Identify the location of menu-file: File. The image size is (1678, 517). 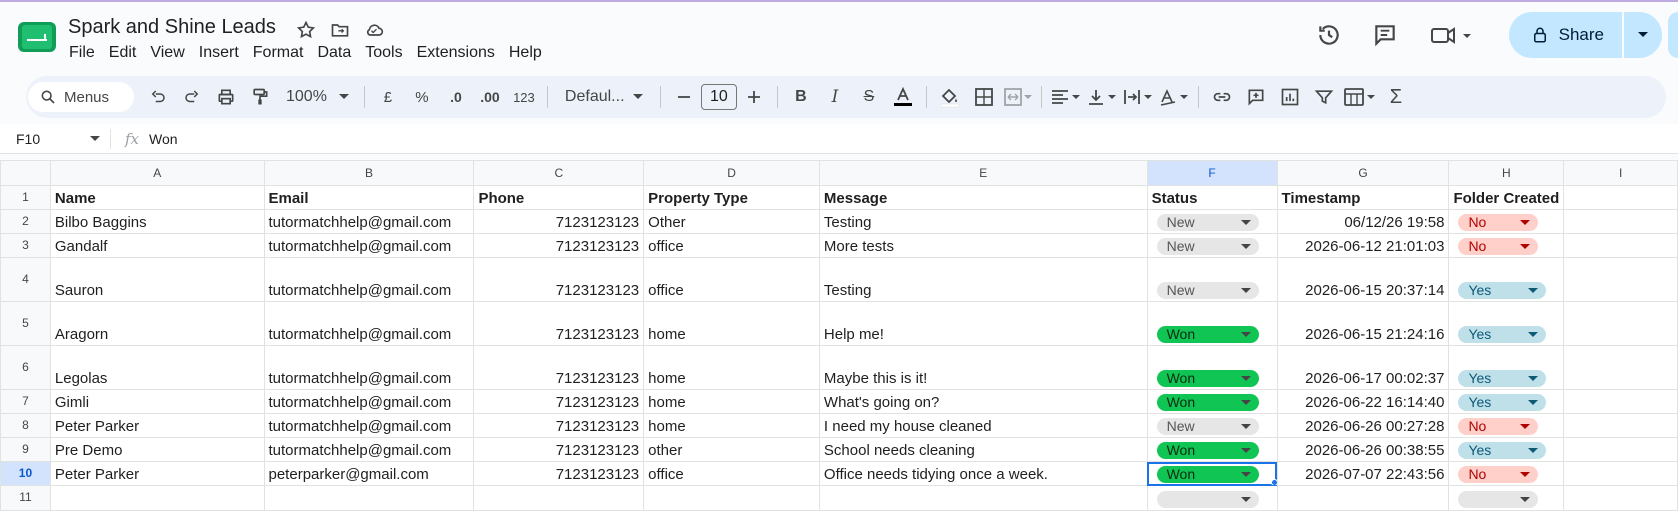
(82, 53).